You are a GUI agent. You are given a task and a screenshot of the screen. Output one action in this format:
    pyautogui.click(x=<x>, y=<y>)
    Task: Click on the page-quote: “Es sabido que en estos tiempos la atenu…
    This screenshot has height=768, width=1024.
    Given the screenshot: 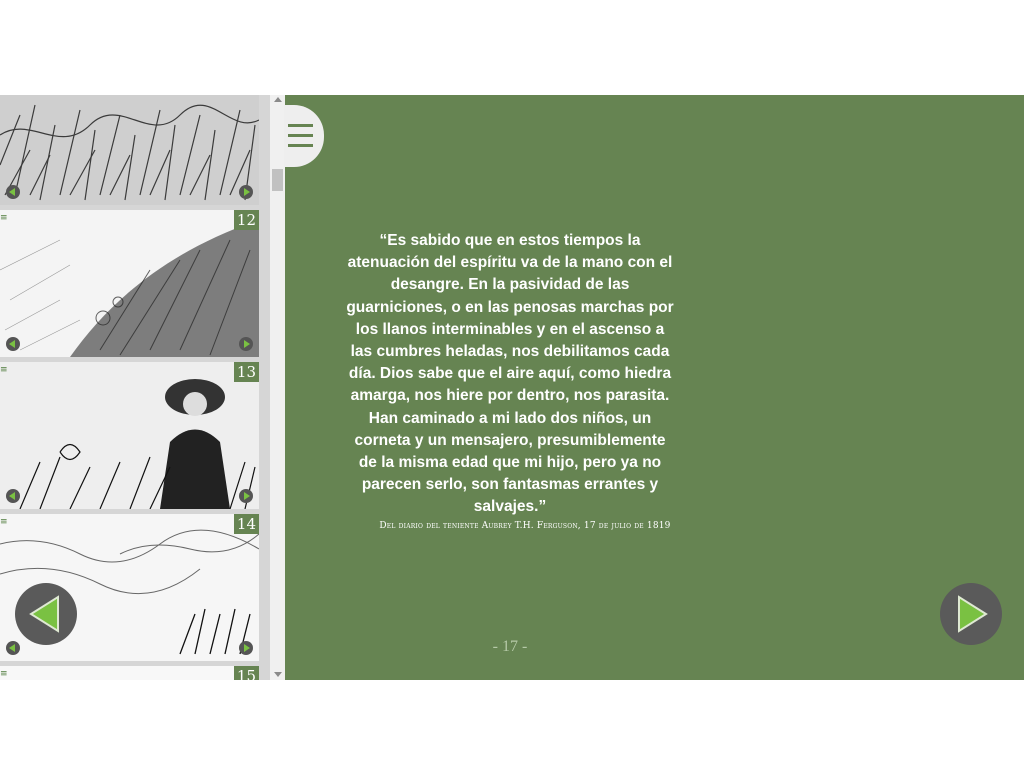 What is the action you would take?
    pyautogui.click(x=510, y=374)
    